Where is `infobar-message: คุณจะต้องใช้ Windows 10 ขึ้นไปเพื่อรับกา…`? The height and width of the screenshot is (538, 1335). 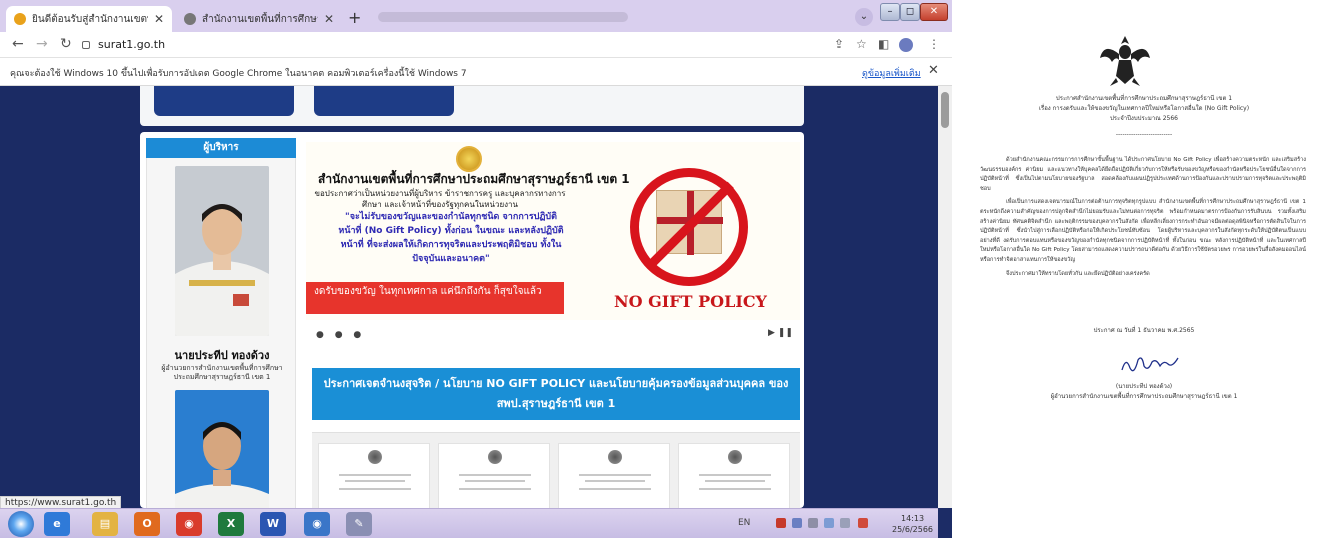
infobar-message: คุณจะต้องใช้ Windows 10 ขึ้นไปเพื่อรับกา… is located at coordinates (238, 74).